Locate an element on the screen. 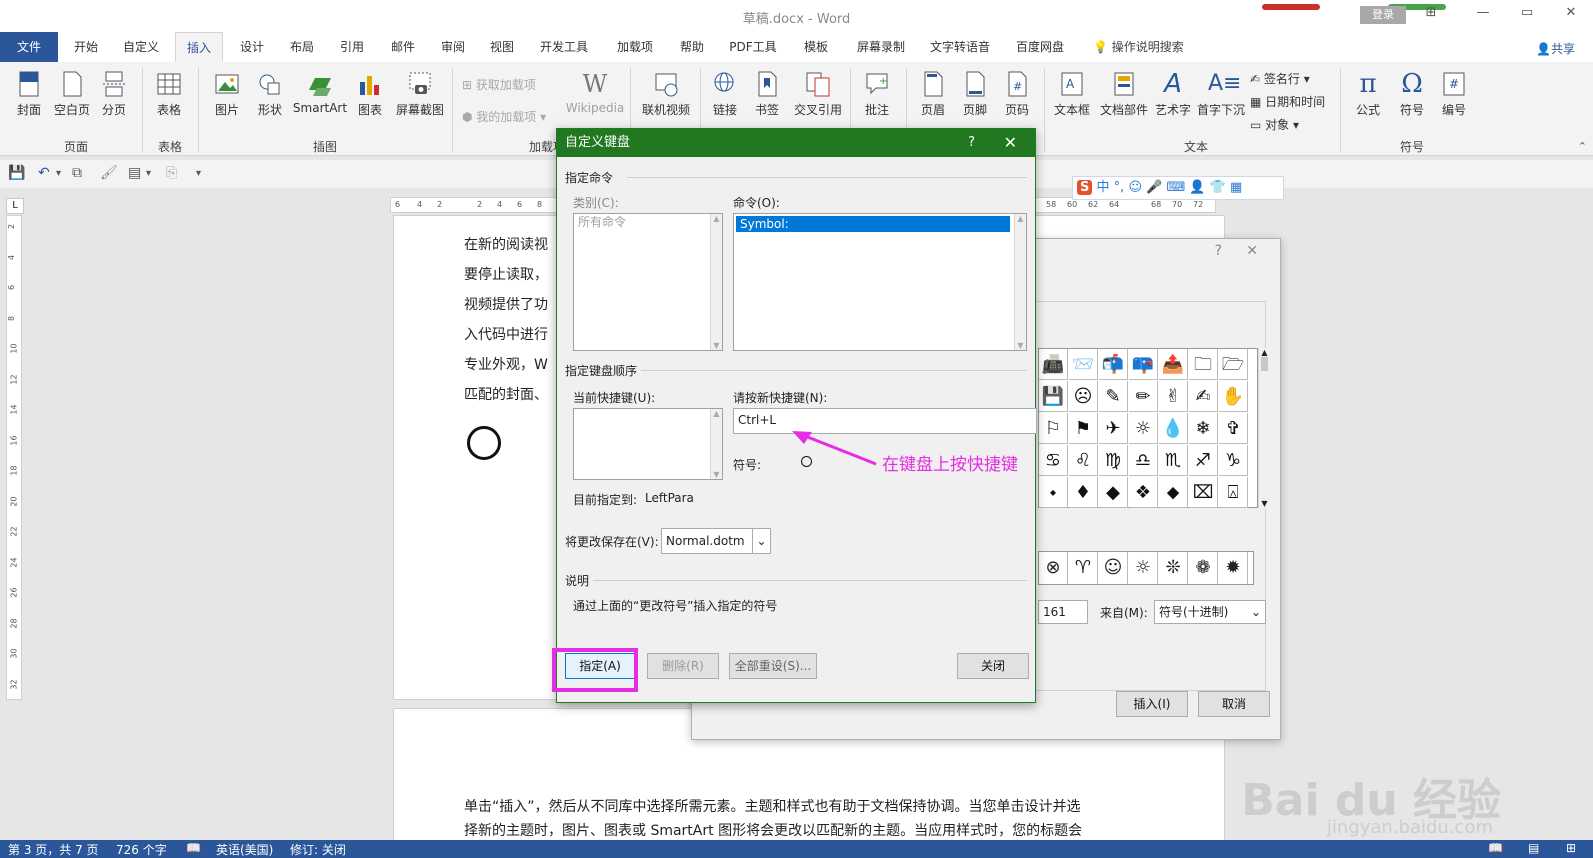  recent-symbol-cell: ✹ is located at coordinates (1233, 568).